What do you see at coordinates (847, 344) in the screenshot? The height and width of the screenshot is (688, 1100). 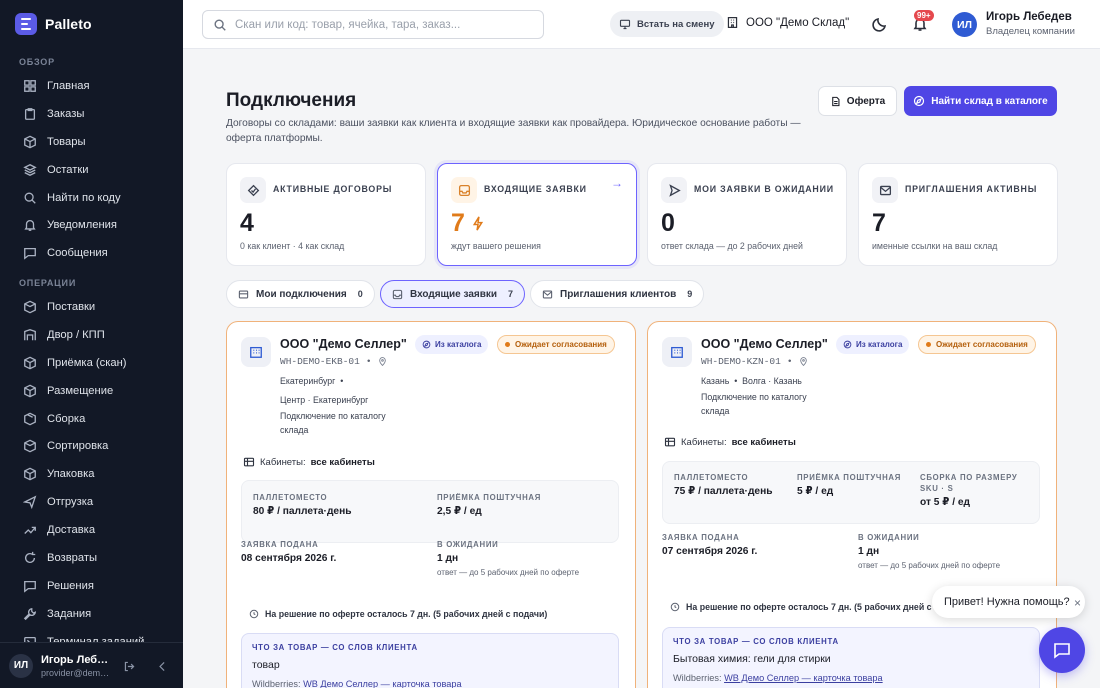 I see `compass-icon` at bounding box center [847, 344].